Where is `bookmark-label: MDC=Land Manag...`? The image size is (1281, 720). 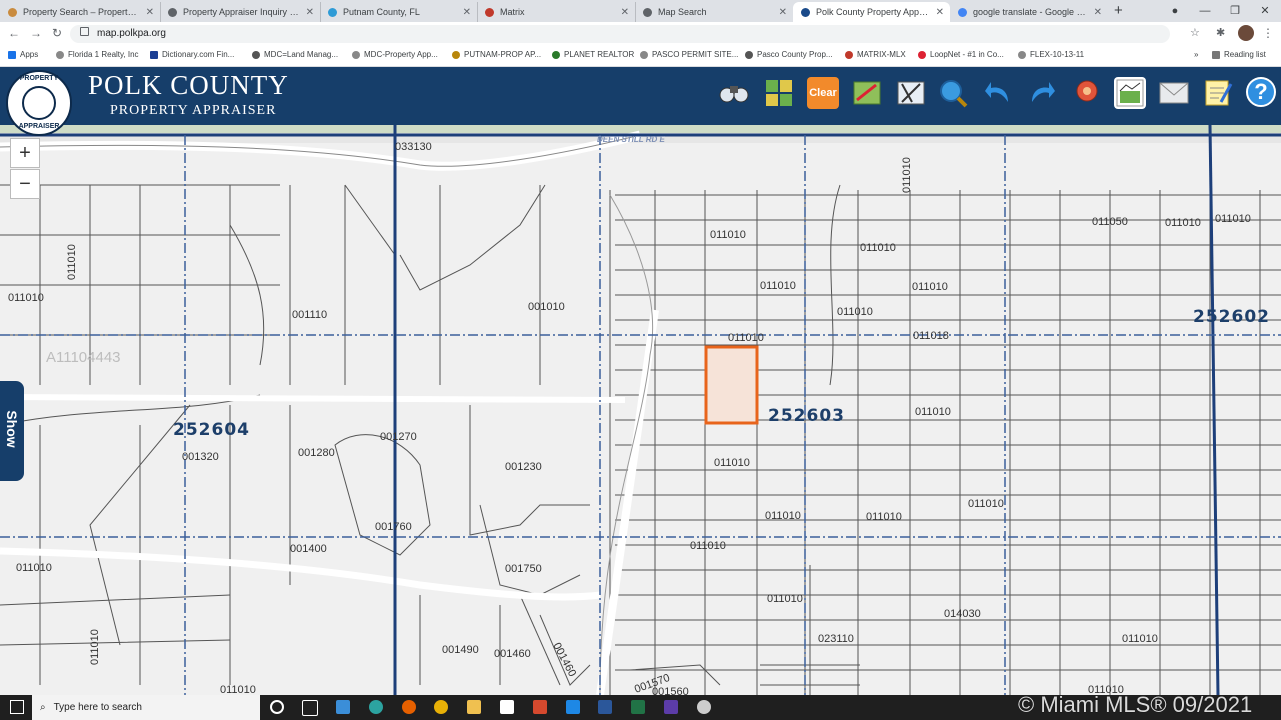
bookmark-label: MDC=Land Manag... is located at coordinates (301, 54).